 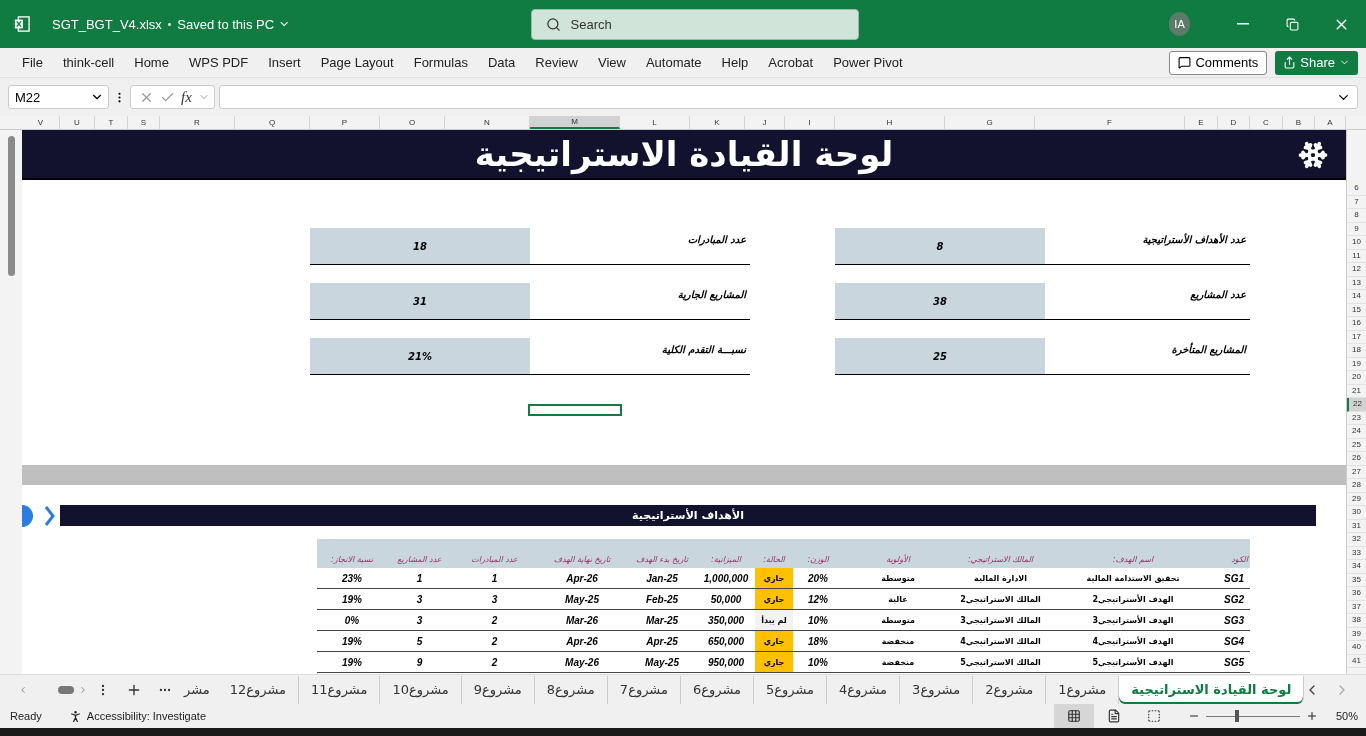 I want to click on ribbon-tab: Formulas, so click(x=440, y=62).